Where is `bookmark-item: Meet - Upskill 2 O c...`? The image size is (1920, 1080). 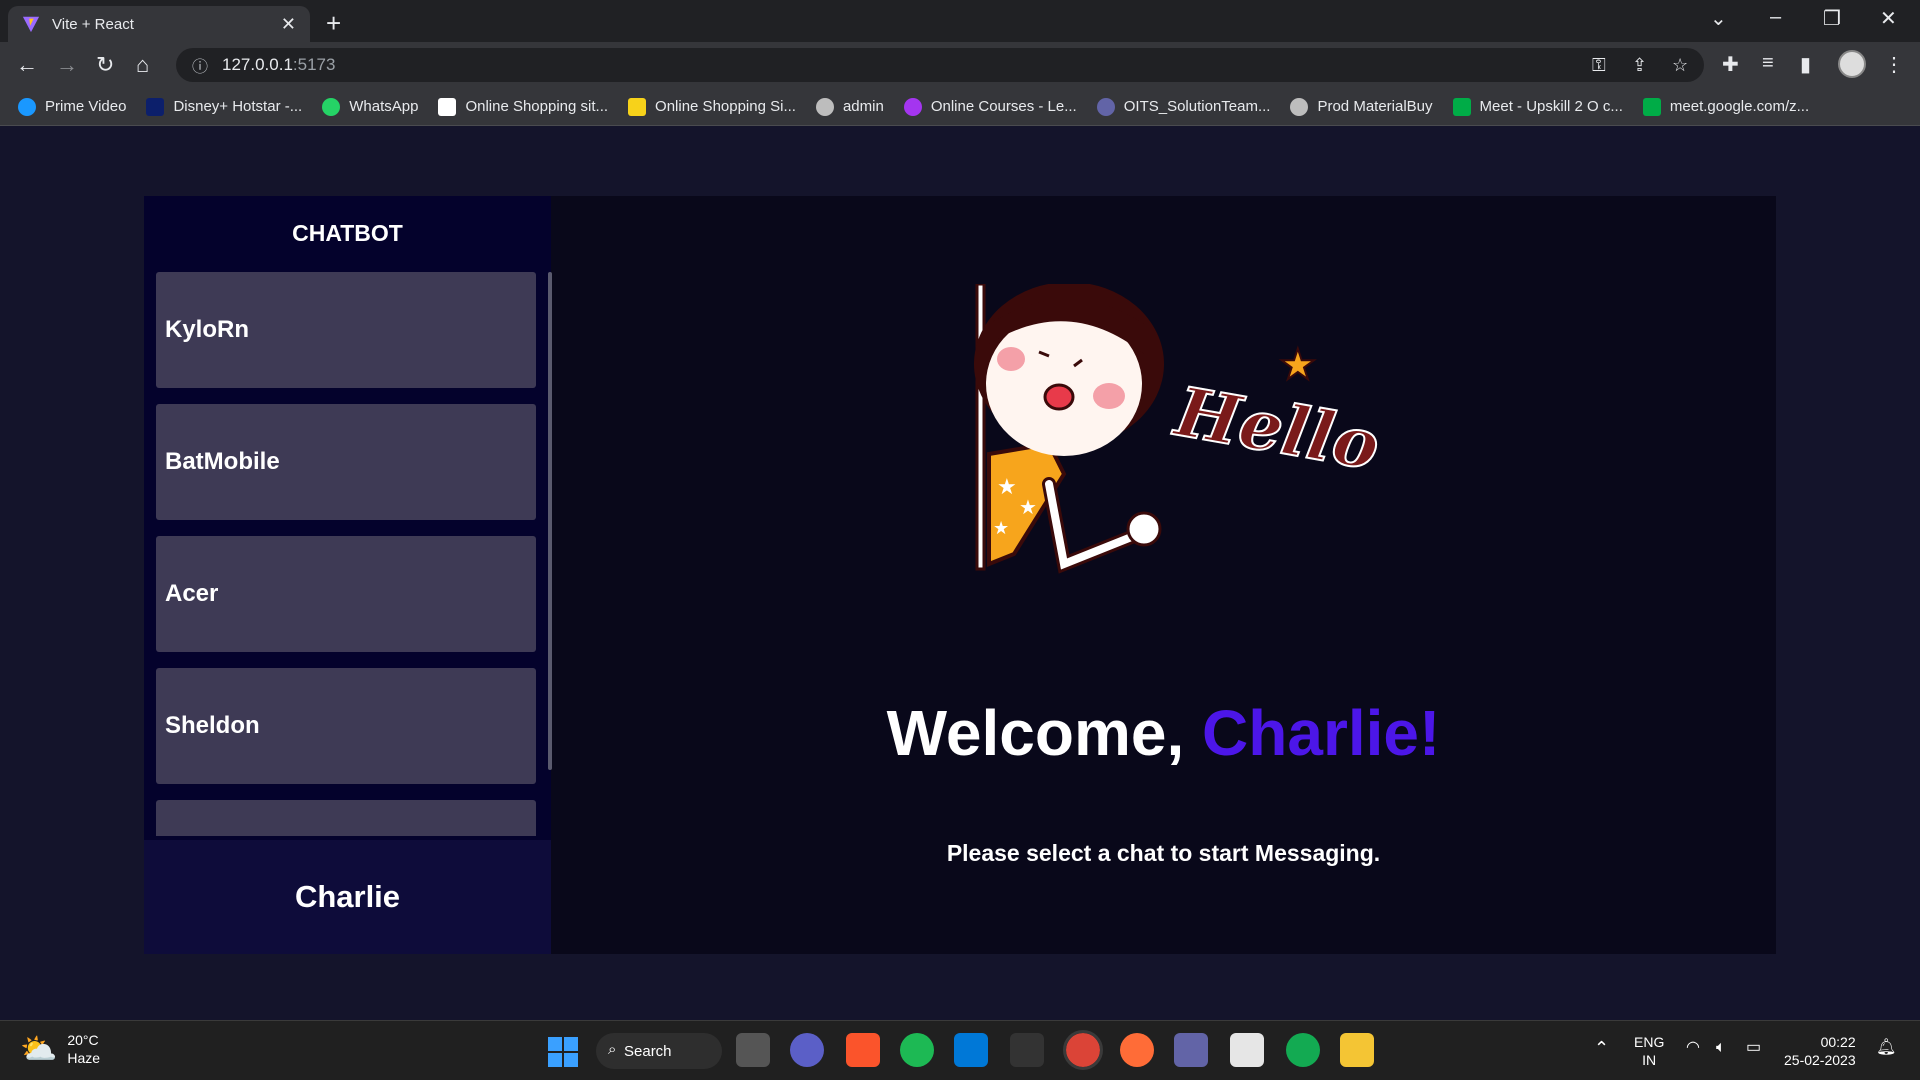
bookmark-item: Meet - Upskill 2 O c... is located at coordinates (1537, 106).